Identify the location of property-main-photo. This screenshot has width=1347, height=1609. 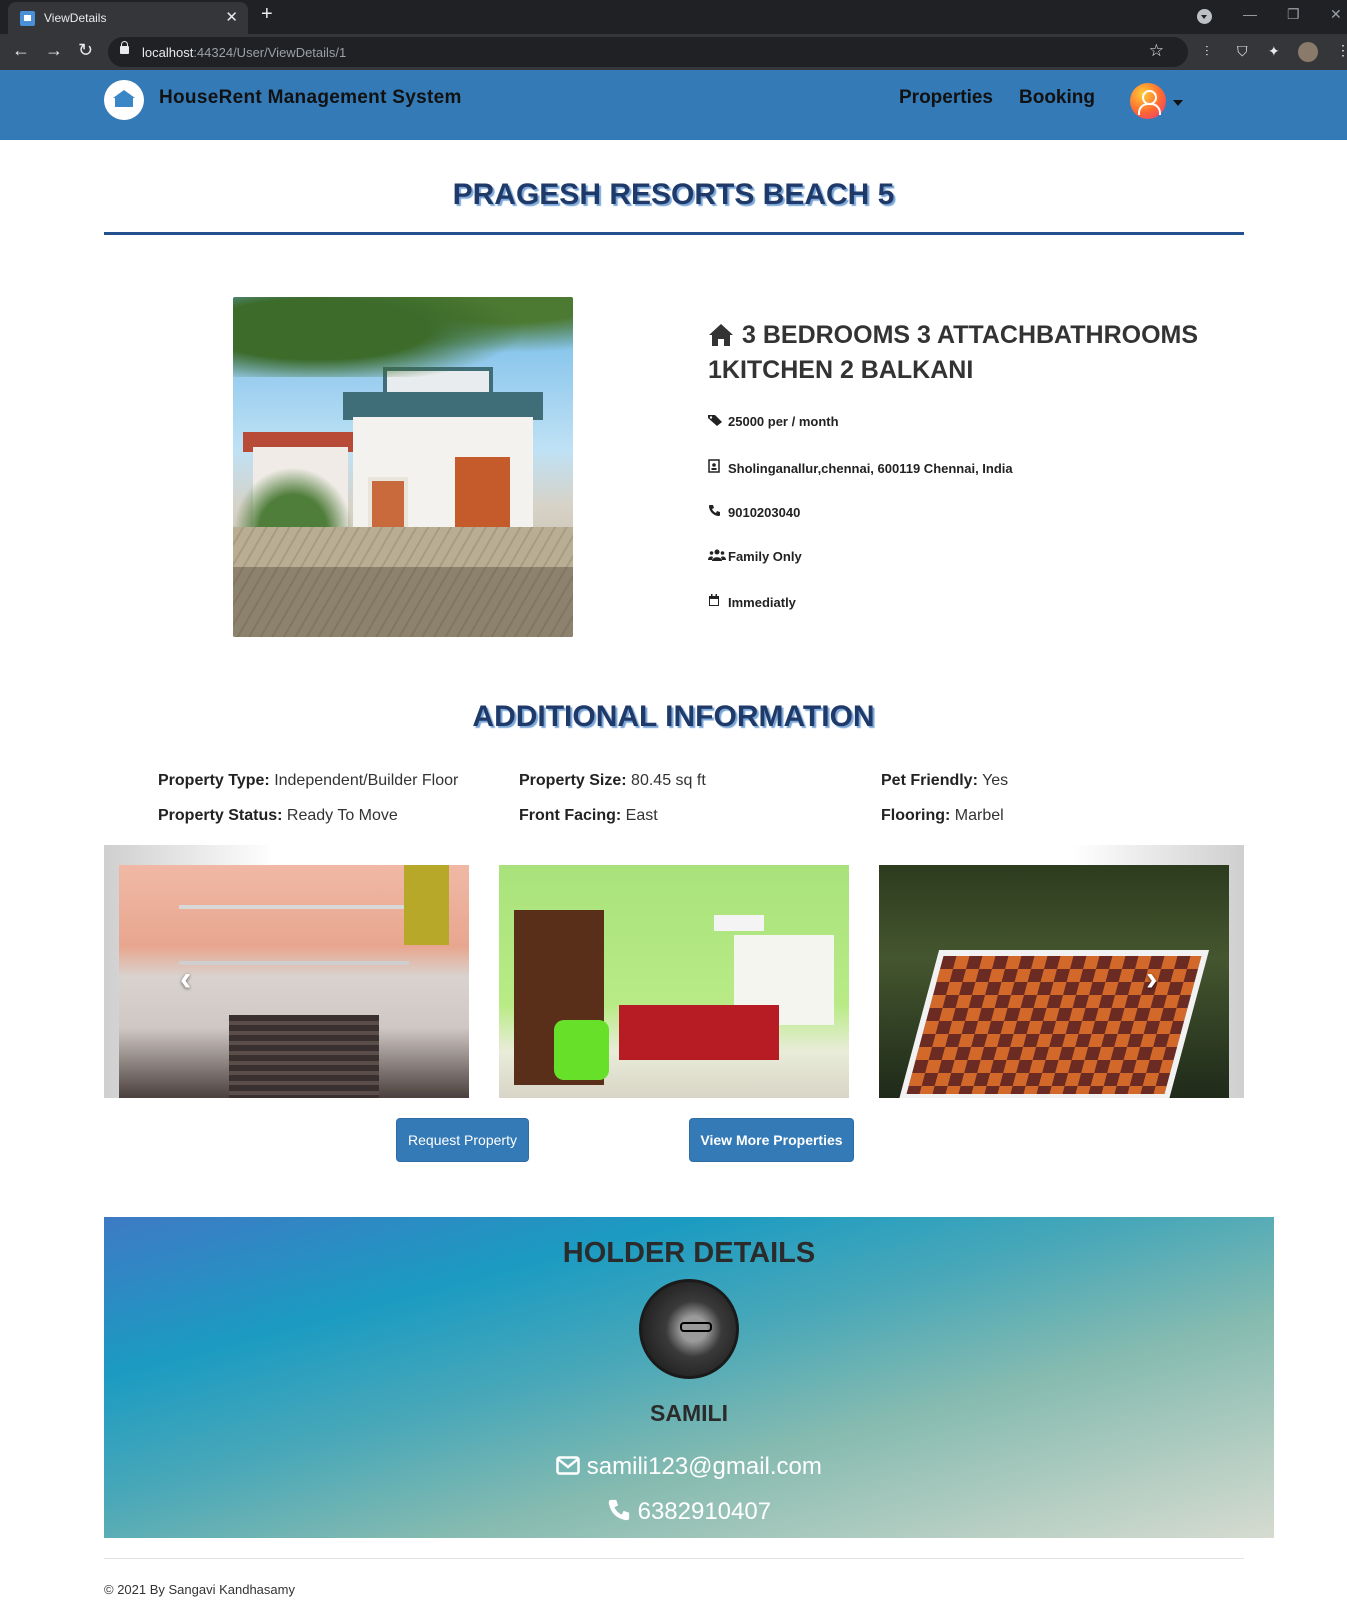
(403, 467).